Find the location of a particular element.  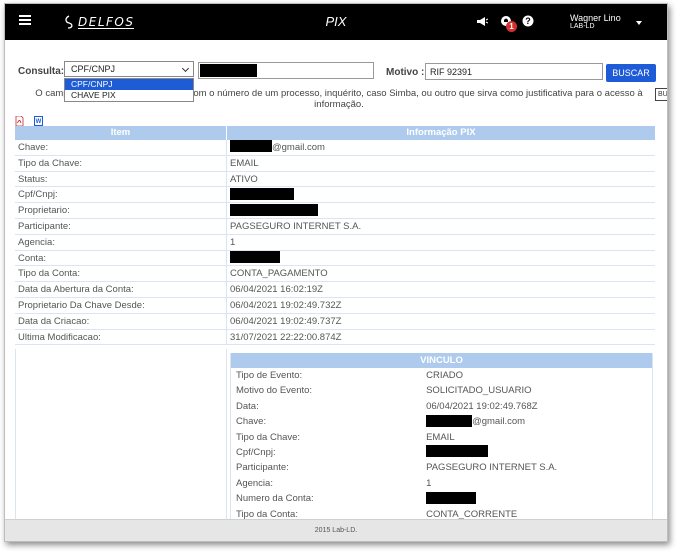

table-row: Cpf/Cnpj: is located at coordinates (335, 195).